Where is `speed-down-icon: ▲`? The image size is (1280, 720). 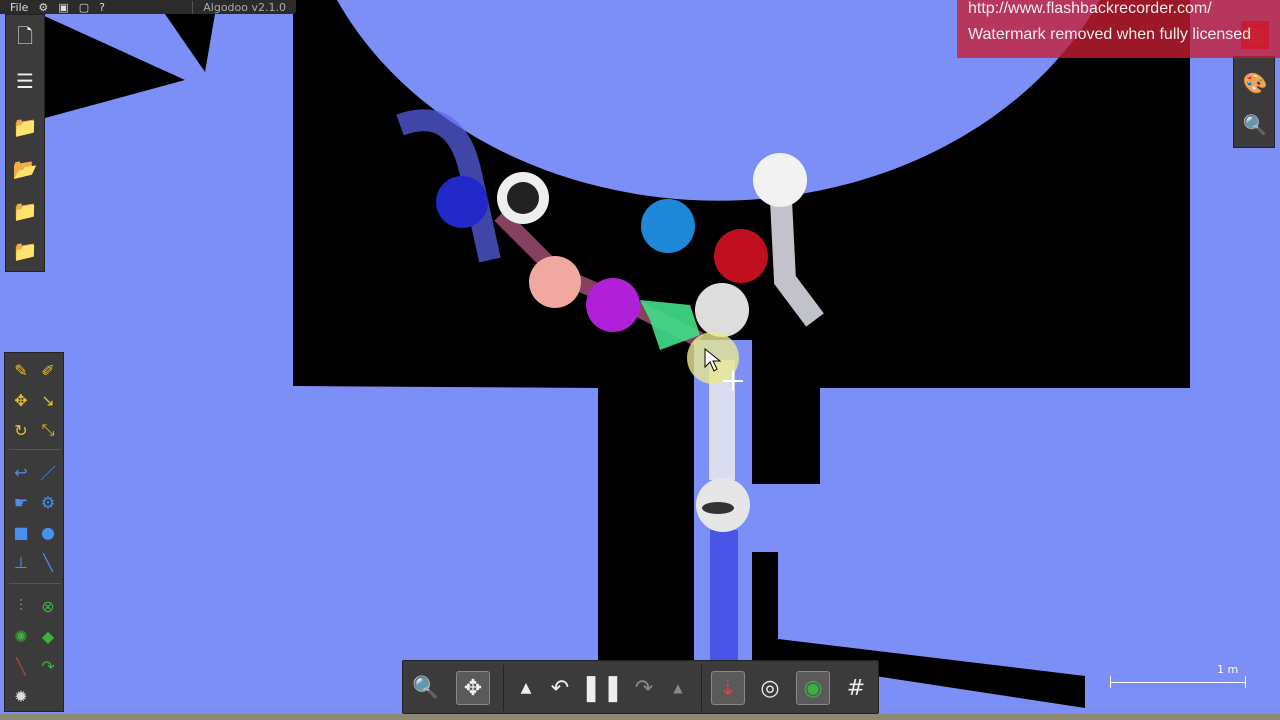
speed-down-icon: ▲ is located at coordinates (678, 688).